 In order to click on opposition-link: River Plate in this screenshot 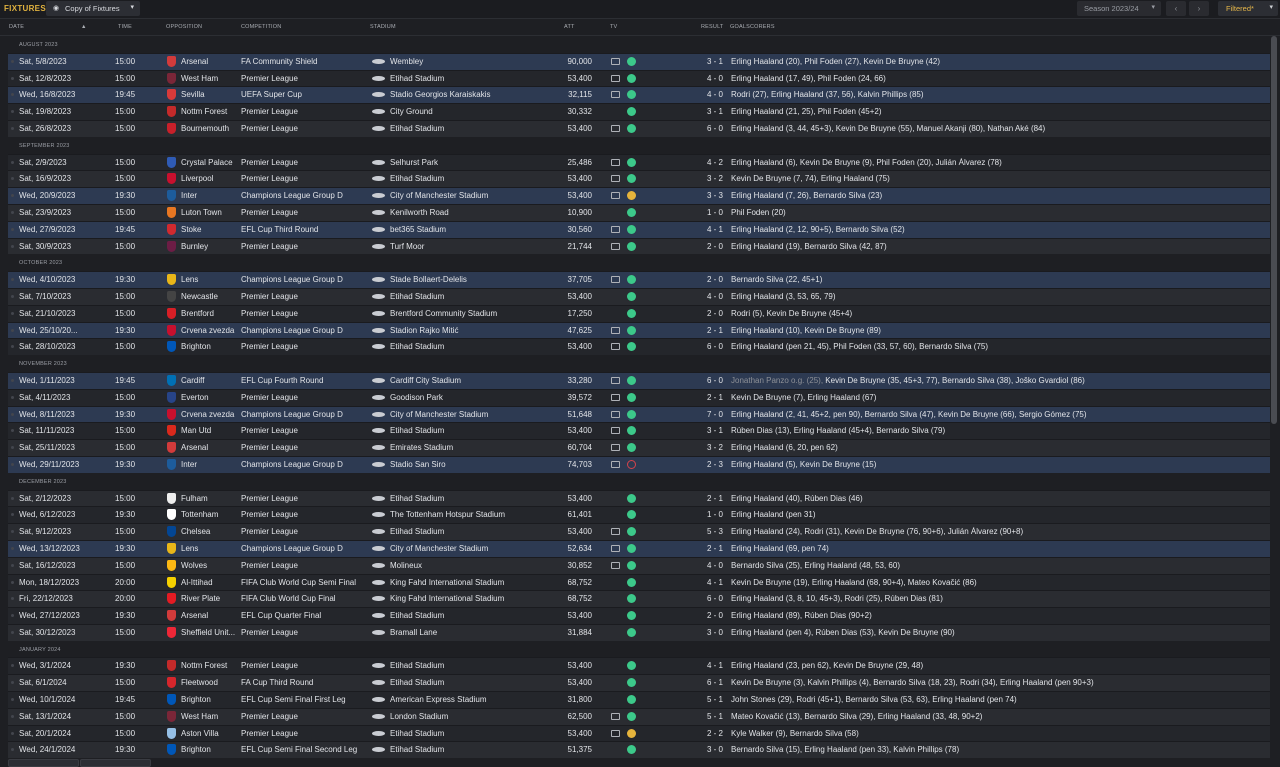, I will do `click(212, 598)`.